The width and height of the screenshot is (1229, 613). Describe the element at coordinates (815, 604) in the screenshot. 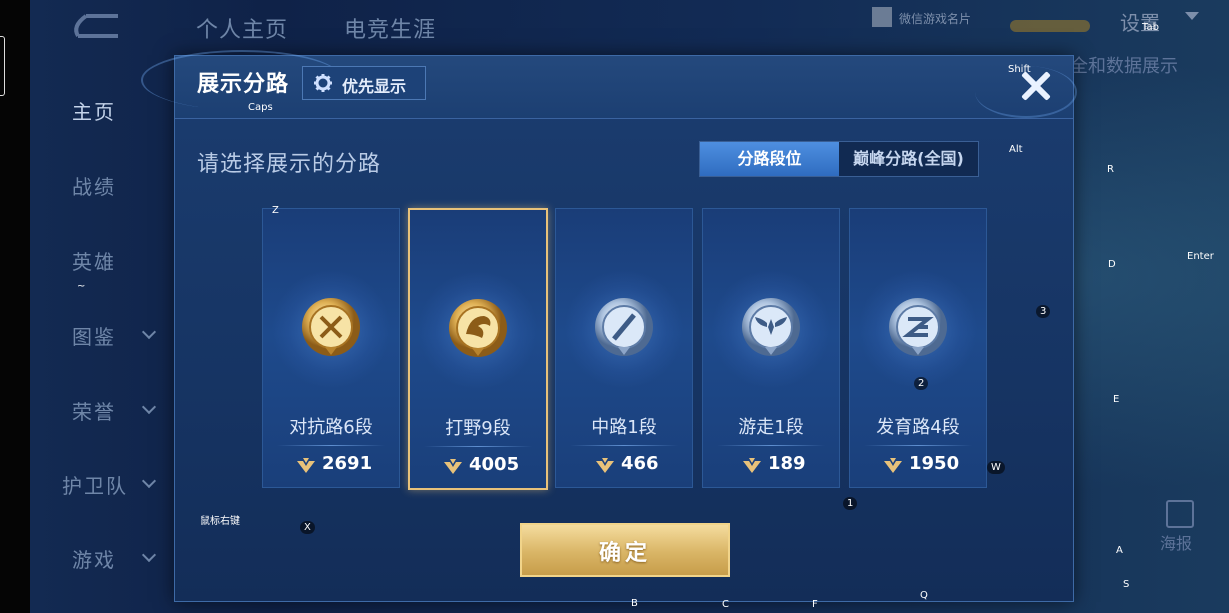

I see `key-hint-f: F` at that location.